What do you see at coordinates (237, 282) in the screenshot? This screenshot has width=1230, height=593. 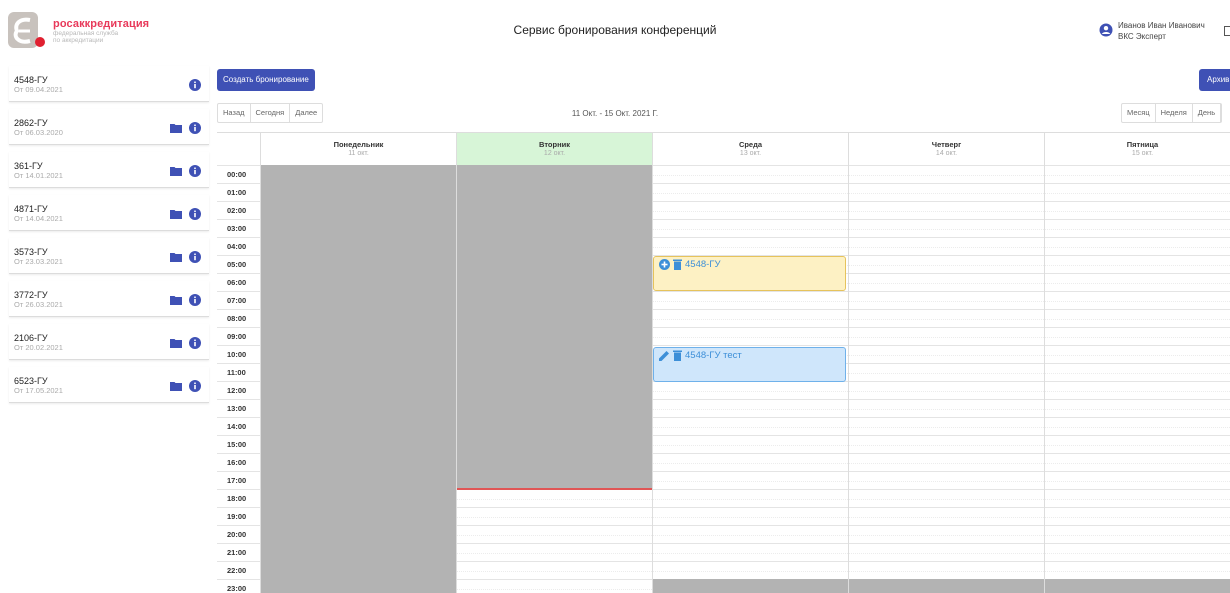 I see `hour-label: 06:00` at bounding box center [237, 282].